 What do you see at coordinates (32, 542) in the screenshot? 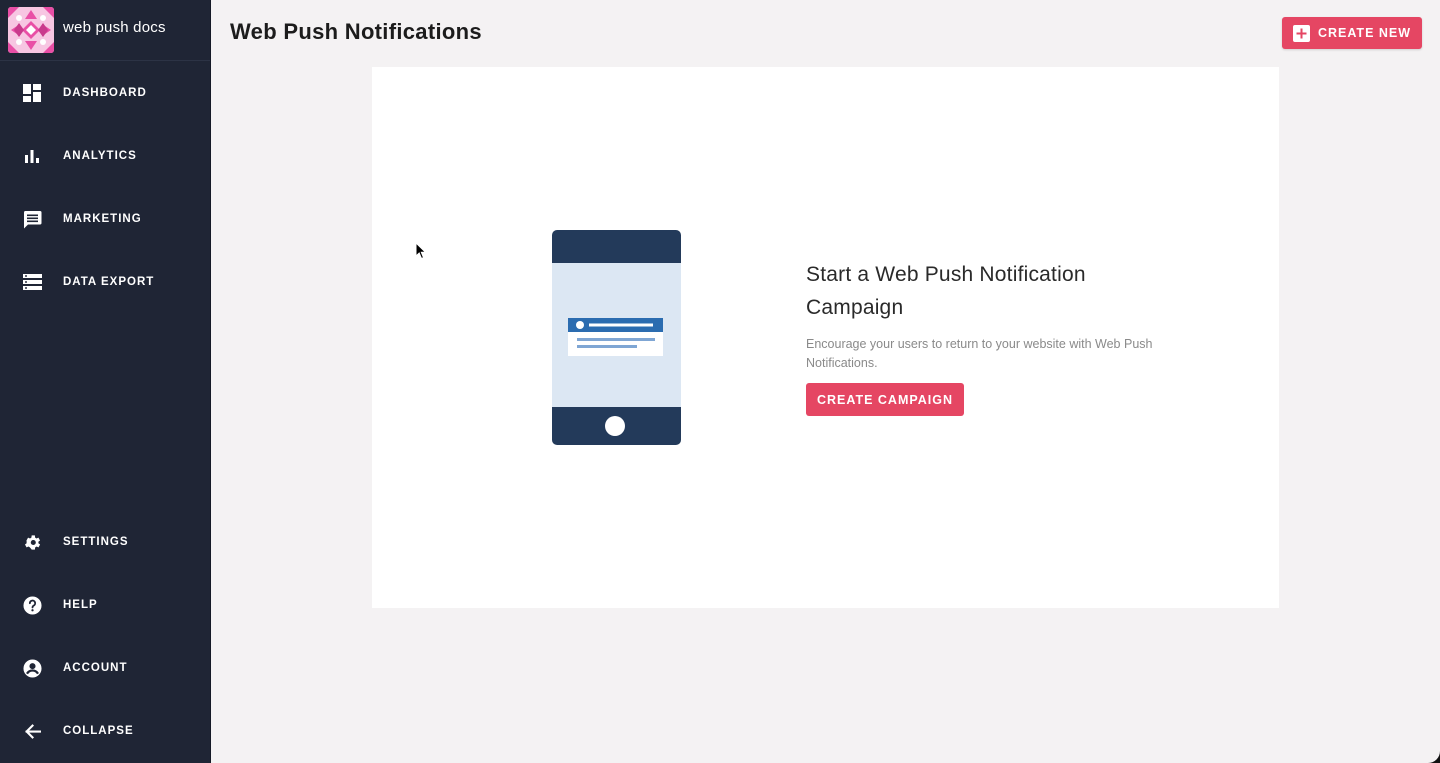
I see `gear-icon` at bounding box center [32, 542].